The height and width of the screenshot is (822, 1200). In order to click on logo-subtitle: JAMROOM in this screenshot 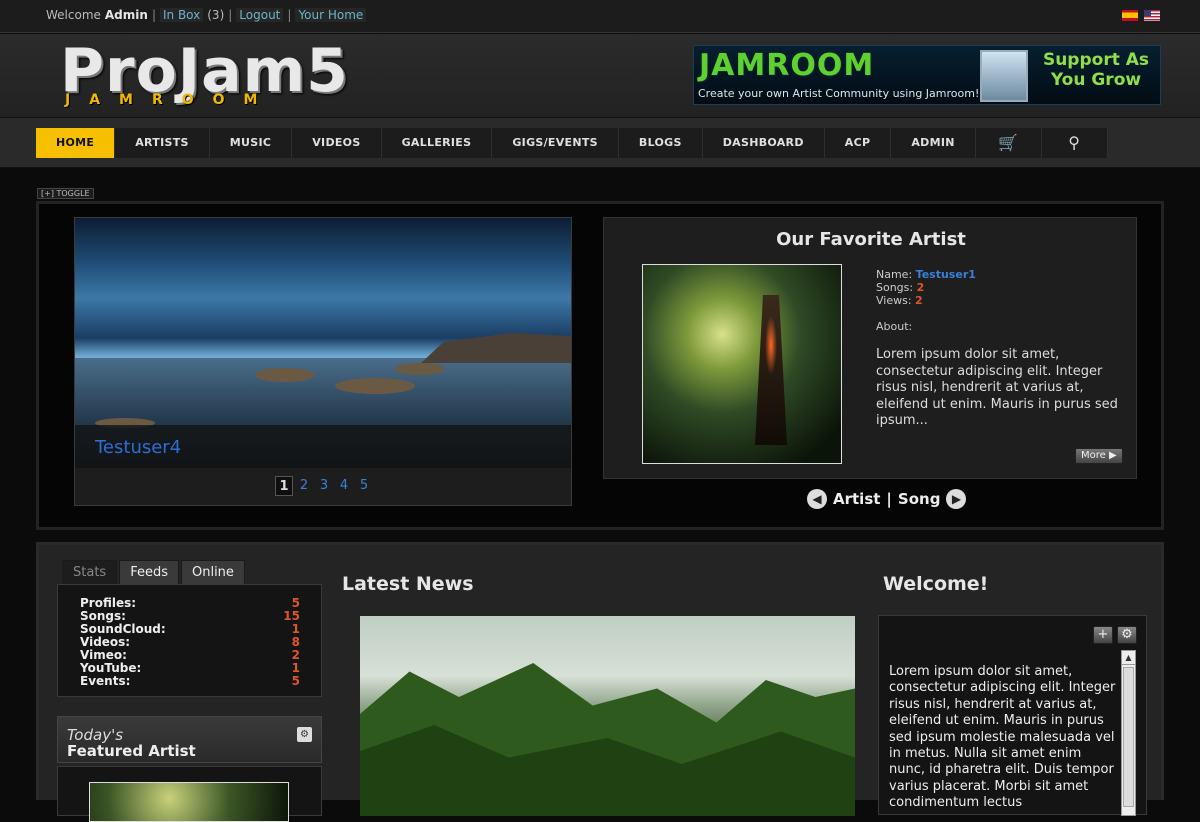, I will do `click(171, 100)`.